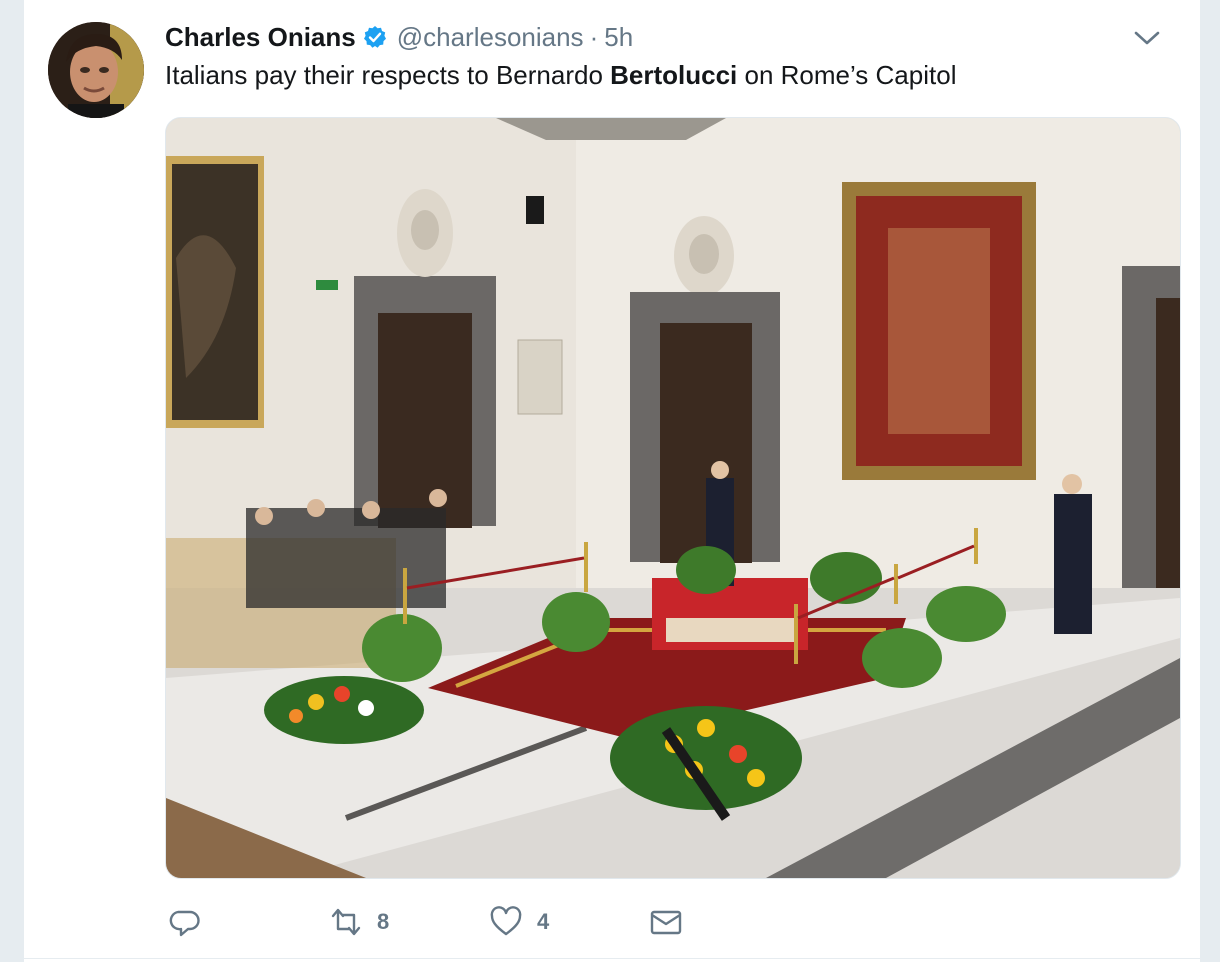 Image resolution: width=1220 pixels, height=962 pixels. I want to click on reply-button, so click(186, 922).